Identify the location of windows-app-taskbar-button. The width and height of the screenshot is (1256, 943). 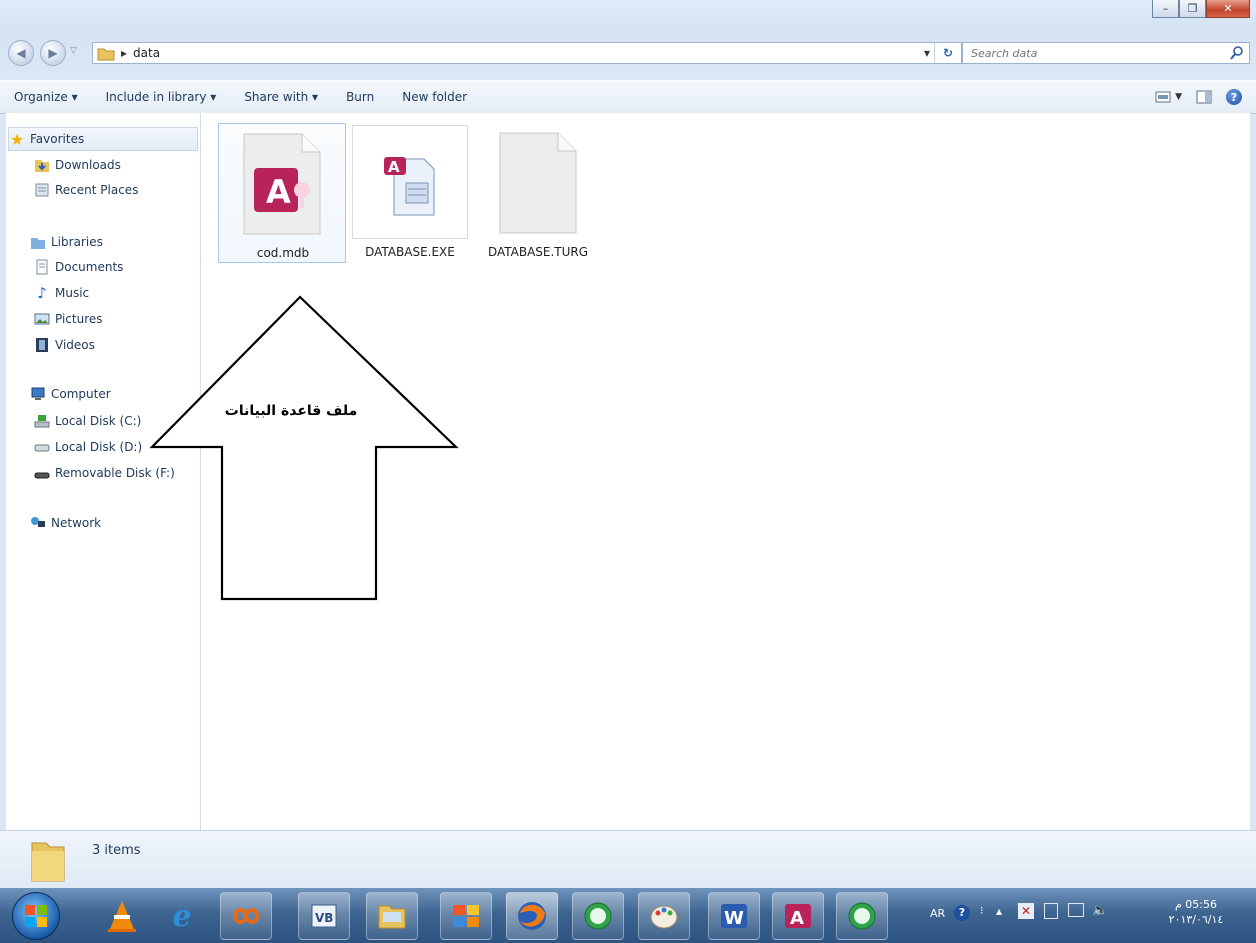
(466, 916).